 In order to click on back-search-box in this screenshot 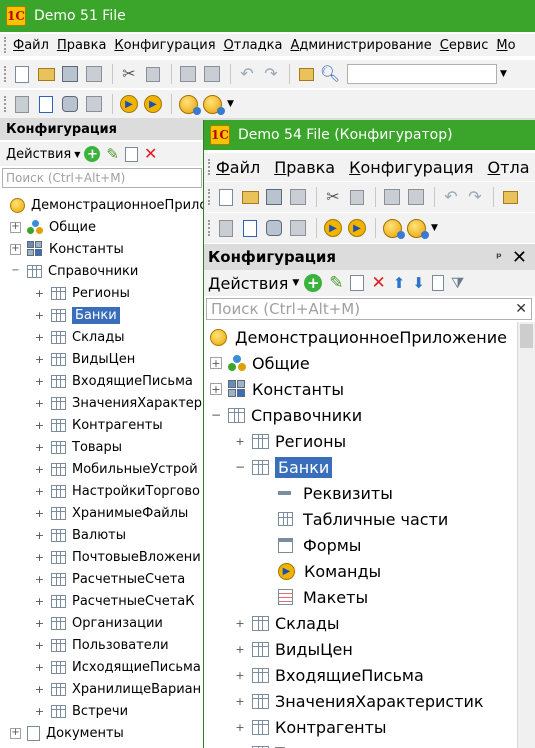, I will do `click(102, 178)`.